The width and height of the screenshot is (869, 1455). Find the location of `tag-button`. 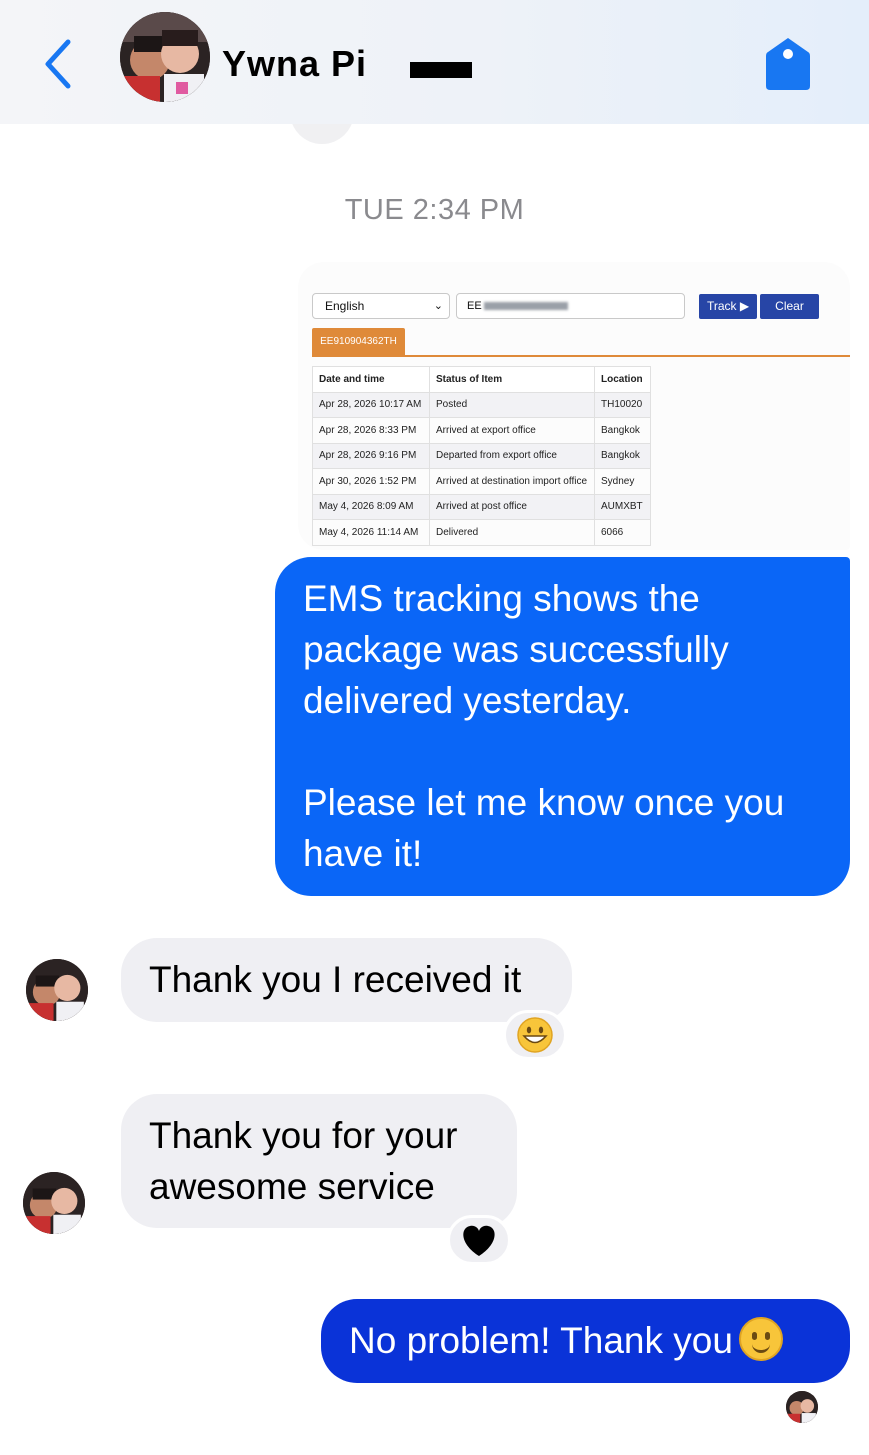

tag-button is located at coordinates (788, 64).